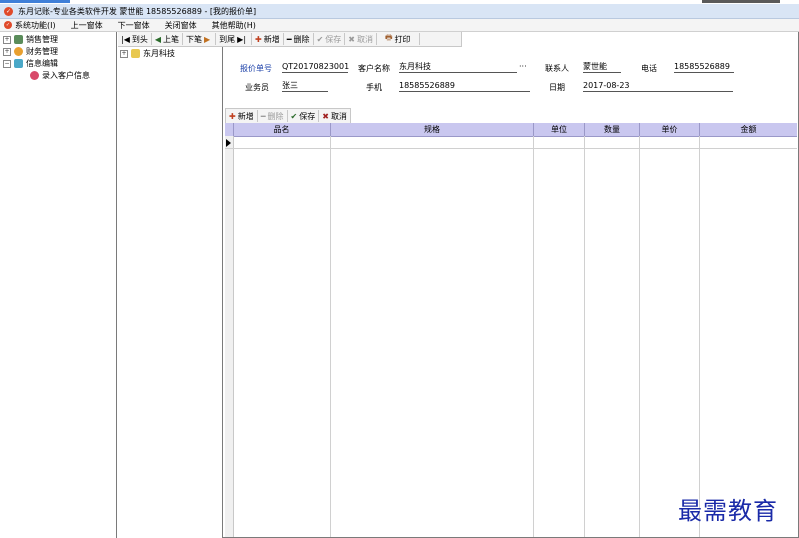 The height and width of the screenshot is (538, 799). Describe the element at coordinates (139, 39) in the screenshot. I see `first-label: 到头` at that location.